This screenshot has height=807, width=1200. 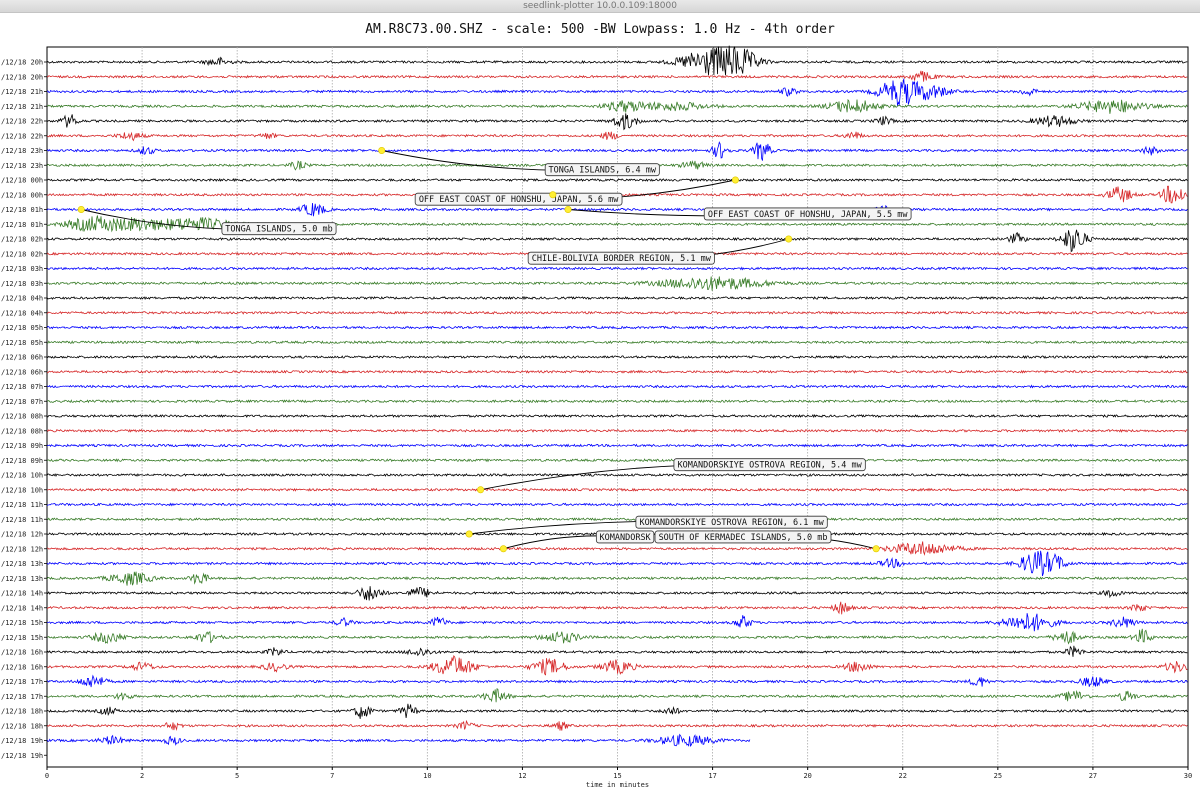 What do you see at coordinates (808, 215) in the screenshot?
I see `annotation-label: OFF EAST COAST OF HONSHU, JAPAN, 5.5 mw` at bounding box center [808, 215].